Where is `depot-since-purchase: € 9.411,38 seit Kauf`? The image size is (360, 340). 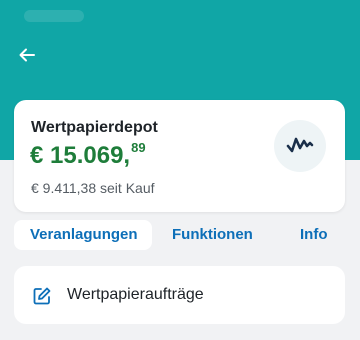 depot-since-purchase: € 9.411,38 seit Kauf is located at coordinates (93, 188).